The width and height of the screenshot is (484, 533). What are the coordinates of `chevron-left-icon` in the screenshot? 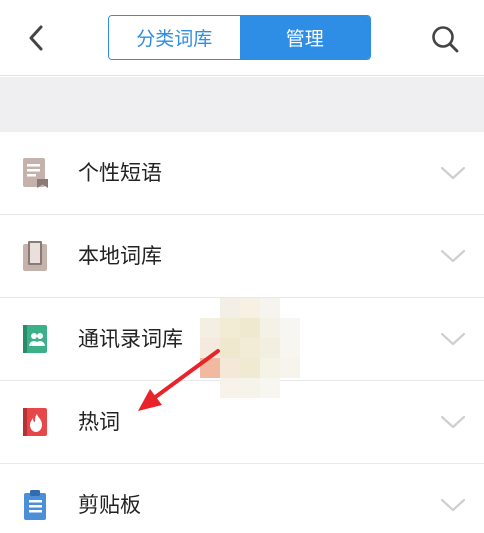 It's located at (36, 38).